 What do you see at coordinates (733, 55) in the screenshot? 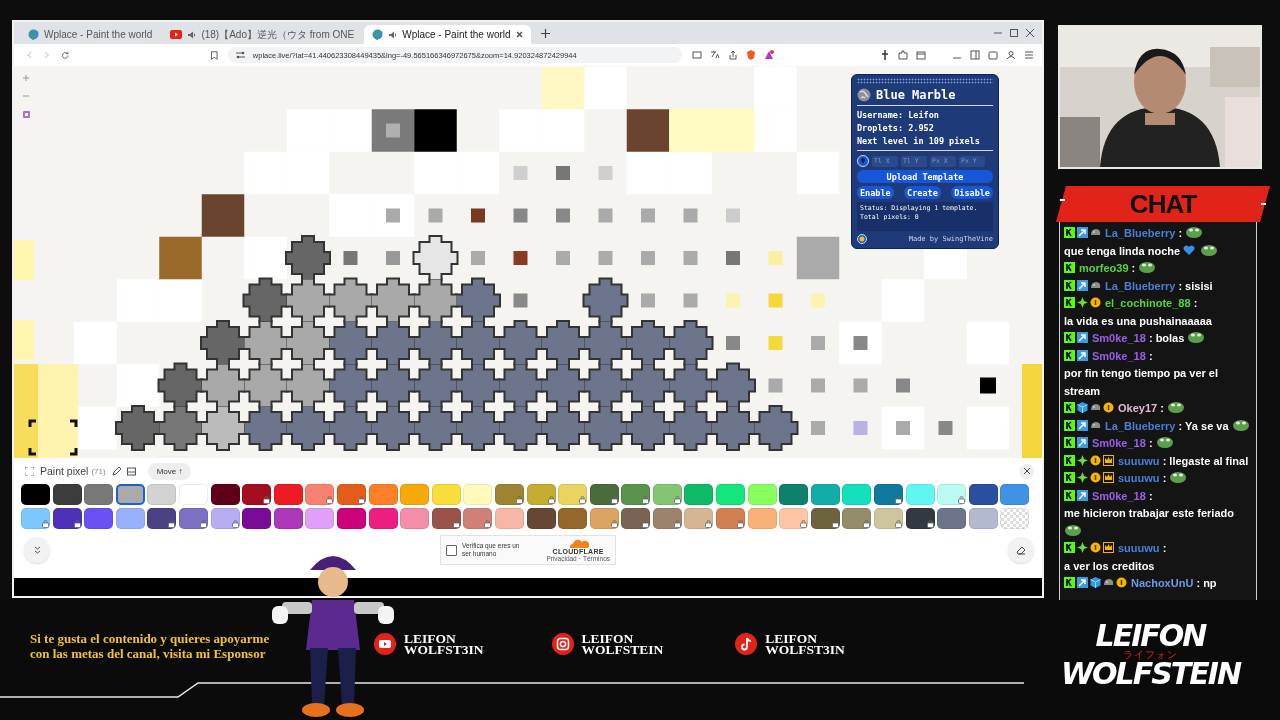
I see `share-icon` at bounding box center [733, 55].